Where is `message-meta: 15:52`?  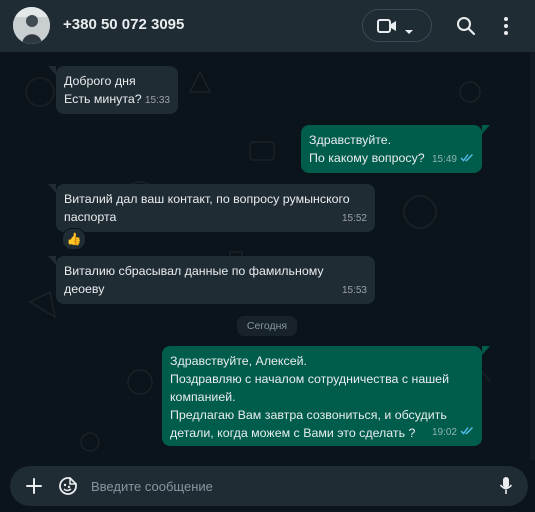
message-meta: 15:52 is located at coordinates (354, 219).